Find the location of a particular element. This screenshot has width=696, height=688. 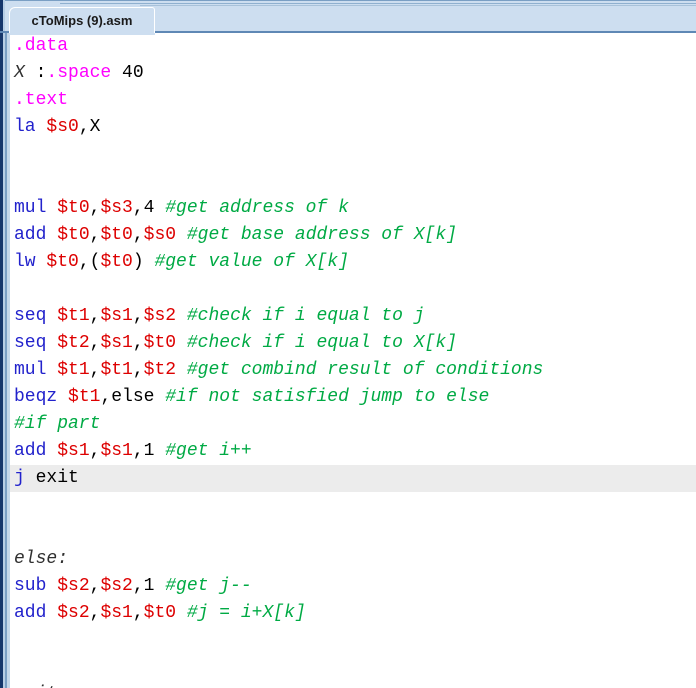

code-token-label: exit: is located at coordinates (41, 686).